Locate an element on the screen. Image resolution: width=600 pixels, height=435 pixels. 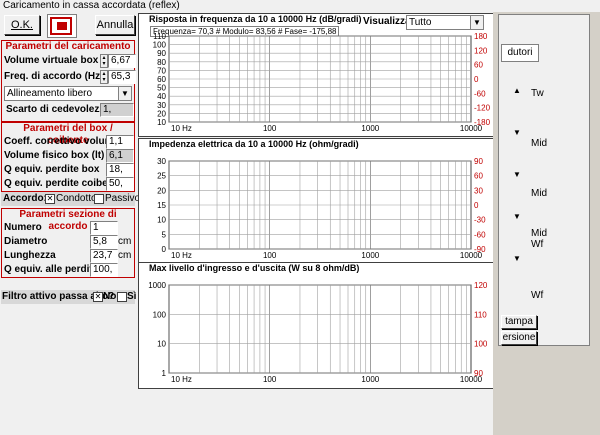
filter-row: Filtro attivo passa alto? ✕ No Sì is located at coordinates (69, 297).